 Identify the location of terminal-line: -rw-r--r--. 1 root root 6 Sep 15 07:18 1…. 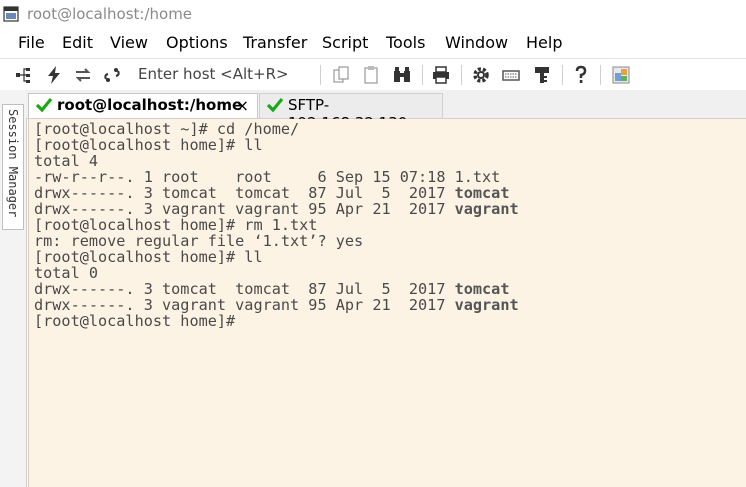
(267, 177).